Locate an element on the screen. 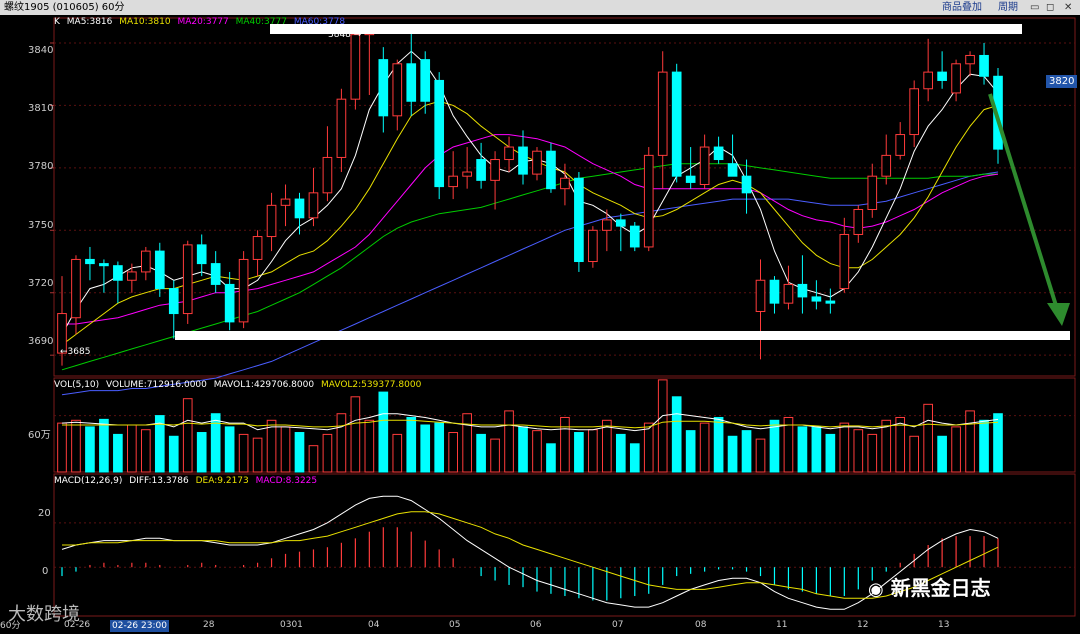  x-label-08: 08 is located at coordinates (701, 625).